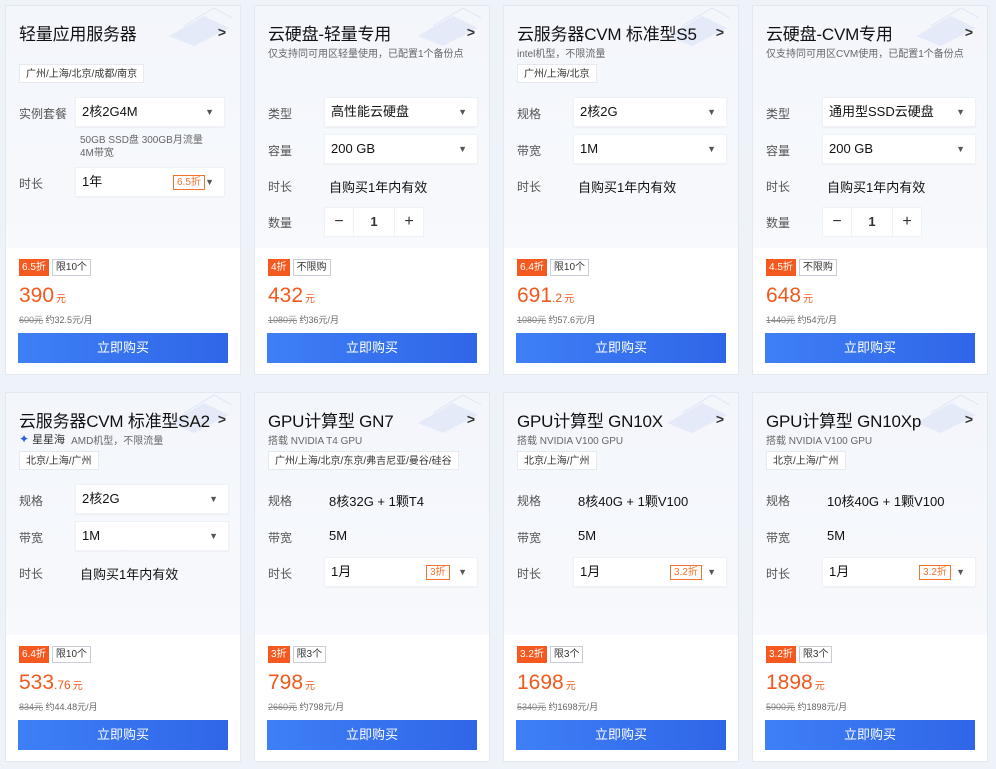  What do you see at coordinates (876, 187) in the screenshot?
I see `duration-value: 自购买1年内有效` at bounding box center [876, 187].